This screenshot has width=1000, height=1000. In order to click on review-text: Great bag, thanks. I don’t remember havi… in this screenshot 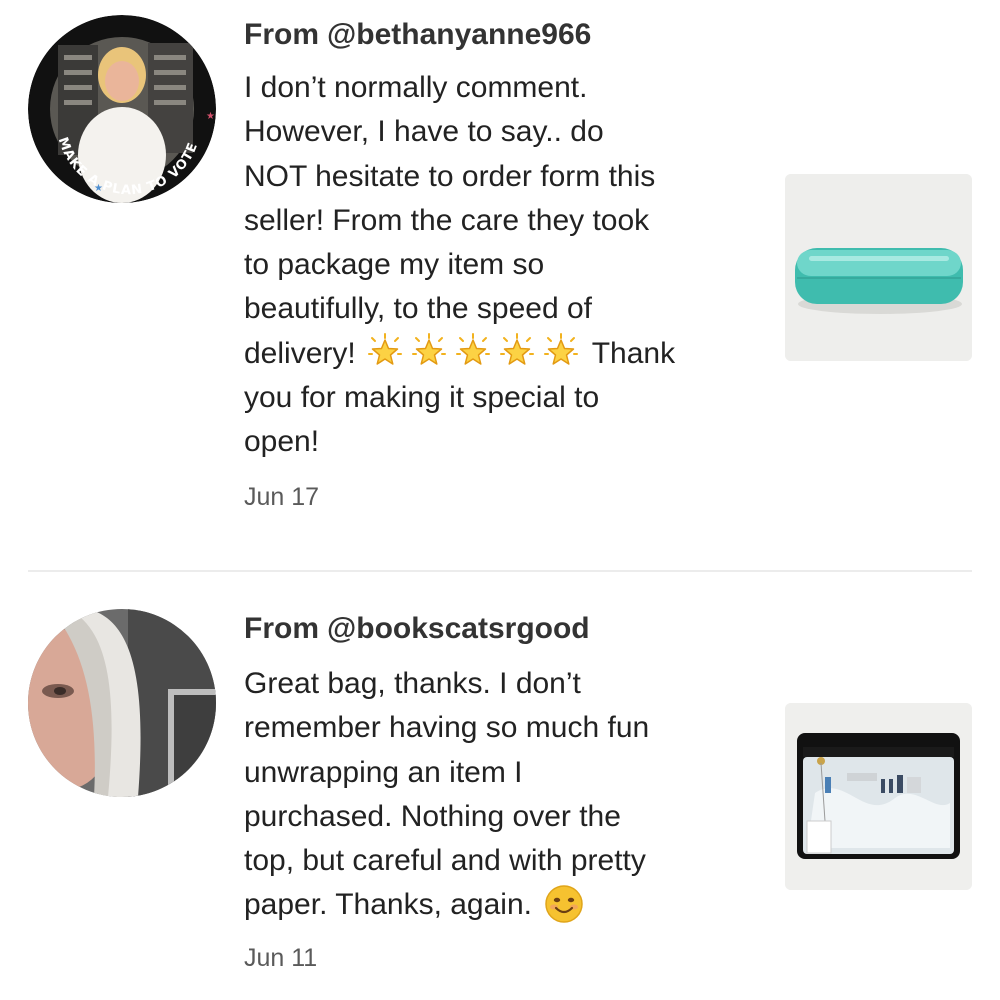, I will do `click(494, 795)`.